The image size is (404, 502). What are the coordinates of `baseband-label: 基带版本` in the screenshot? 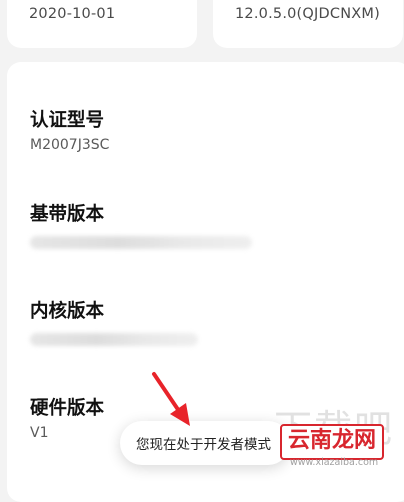 It's located at (67, 214).